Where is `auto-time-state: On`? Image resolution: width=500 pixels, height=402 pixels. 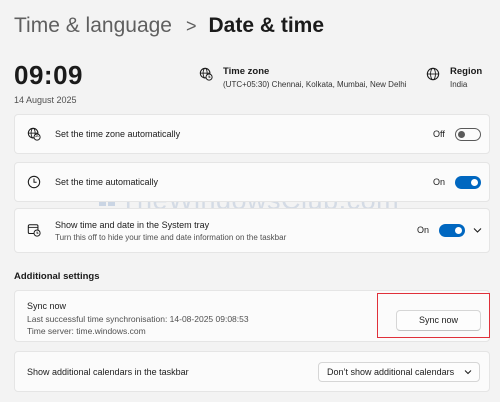
auto-time-state: On is located at coordinates (439, 182).